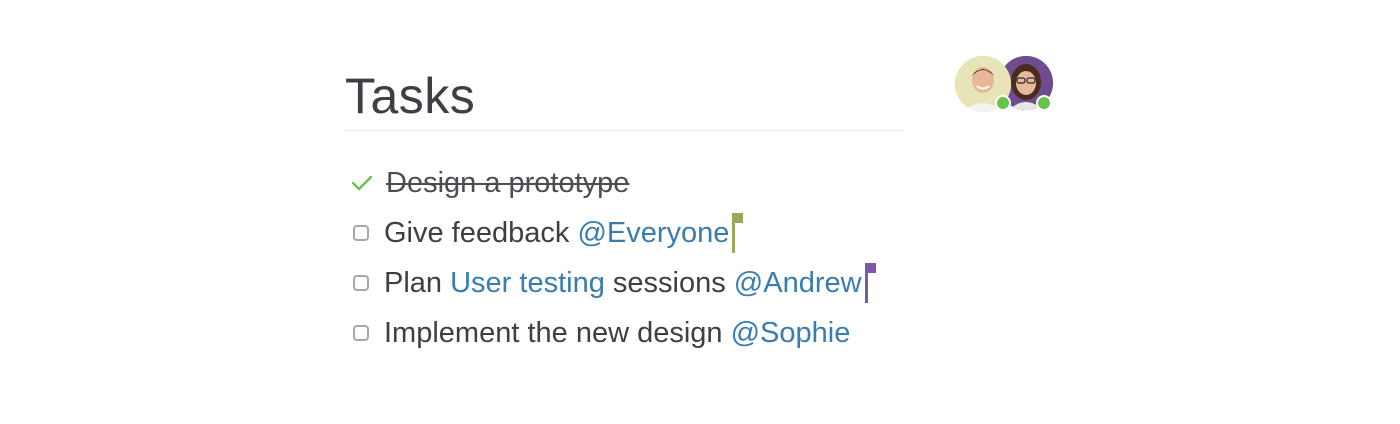  I want to click on title-divider, so click(624, 130).